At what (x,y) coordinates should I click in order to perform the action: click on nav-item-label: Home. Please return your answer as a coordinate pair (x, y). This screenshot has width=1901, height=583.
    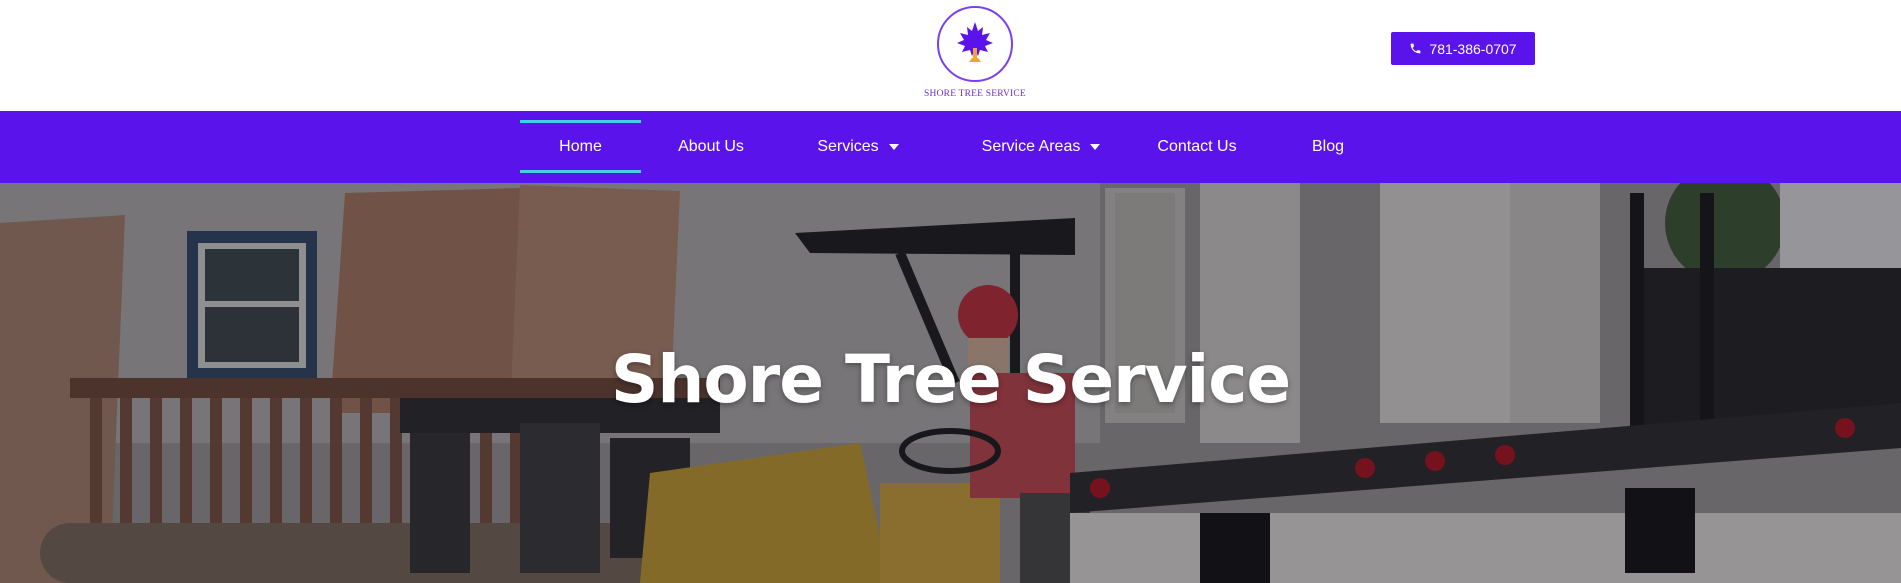
    Looking at the image, I should click on (580, 146).